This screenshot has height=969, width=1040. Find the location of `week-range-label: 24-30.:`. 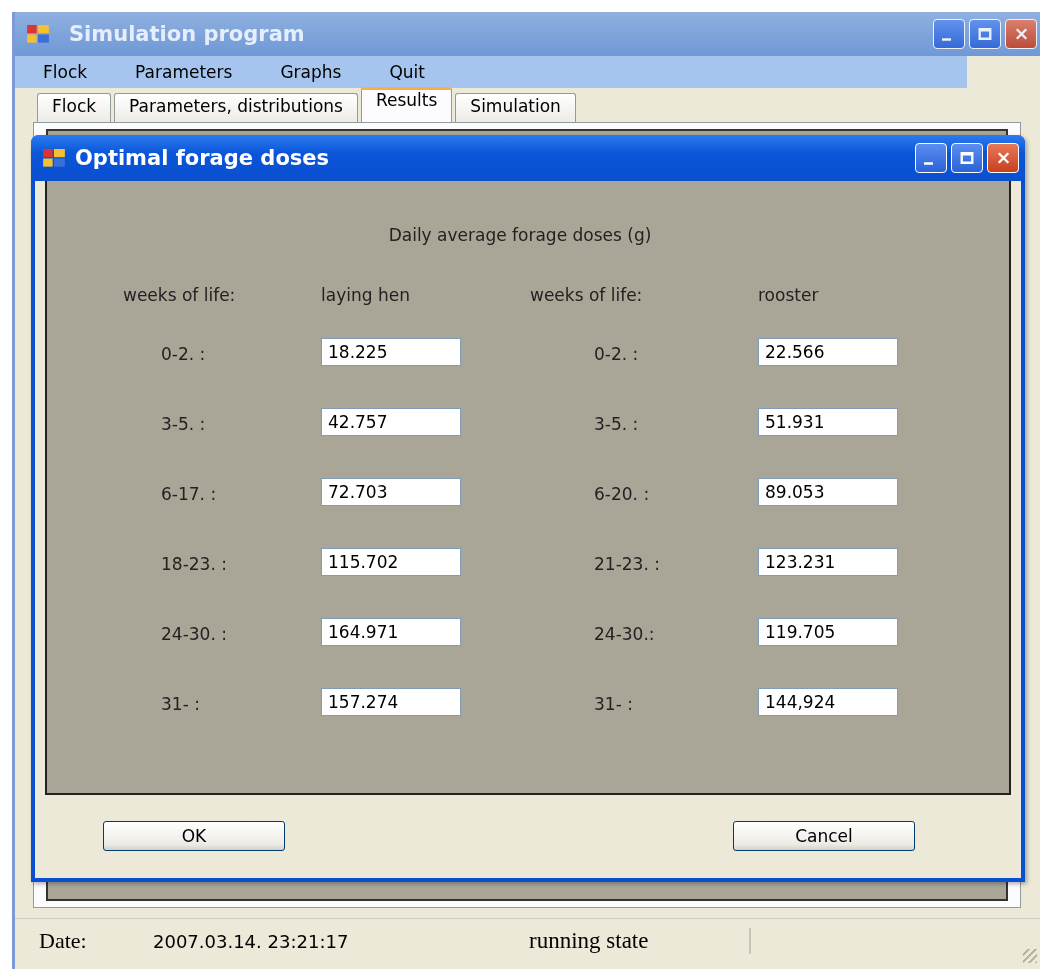

week-range-label: 24-30.: is located at coordinates (624, 634).